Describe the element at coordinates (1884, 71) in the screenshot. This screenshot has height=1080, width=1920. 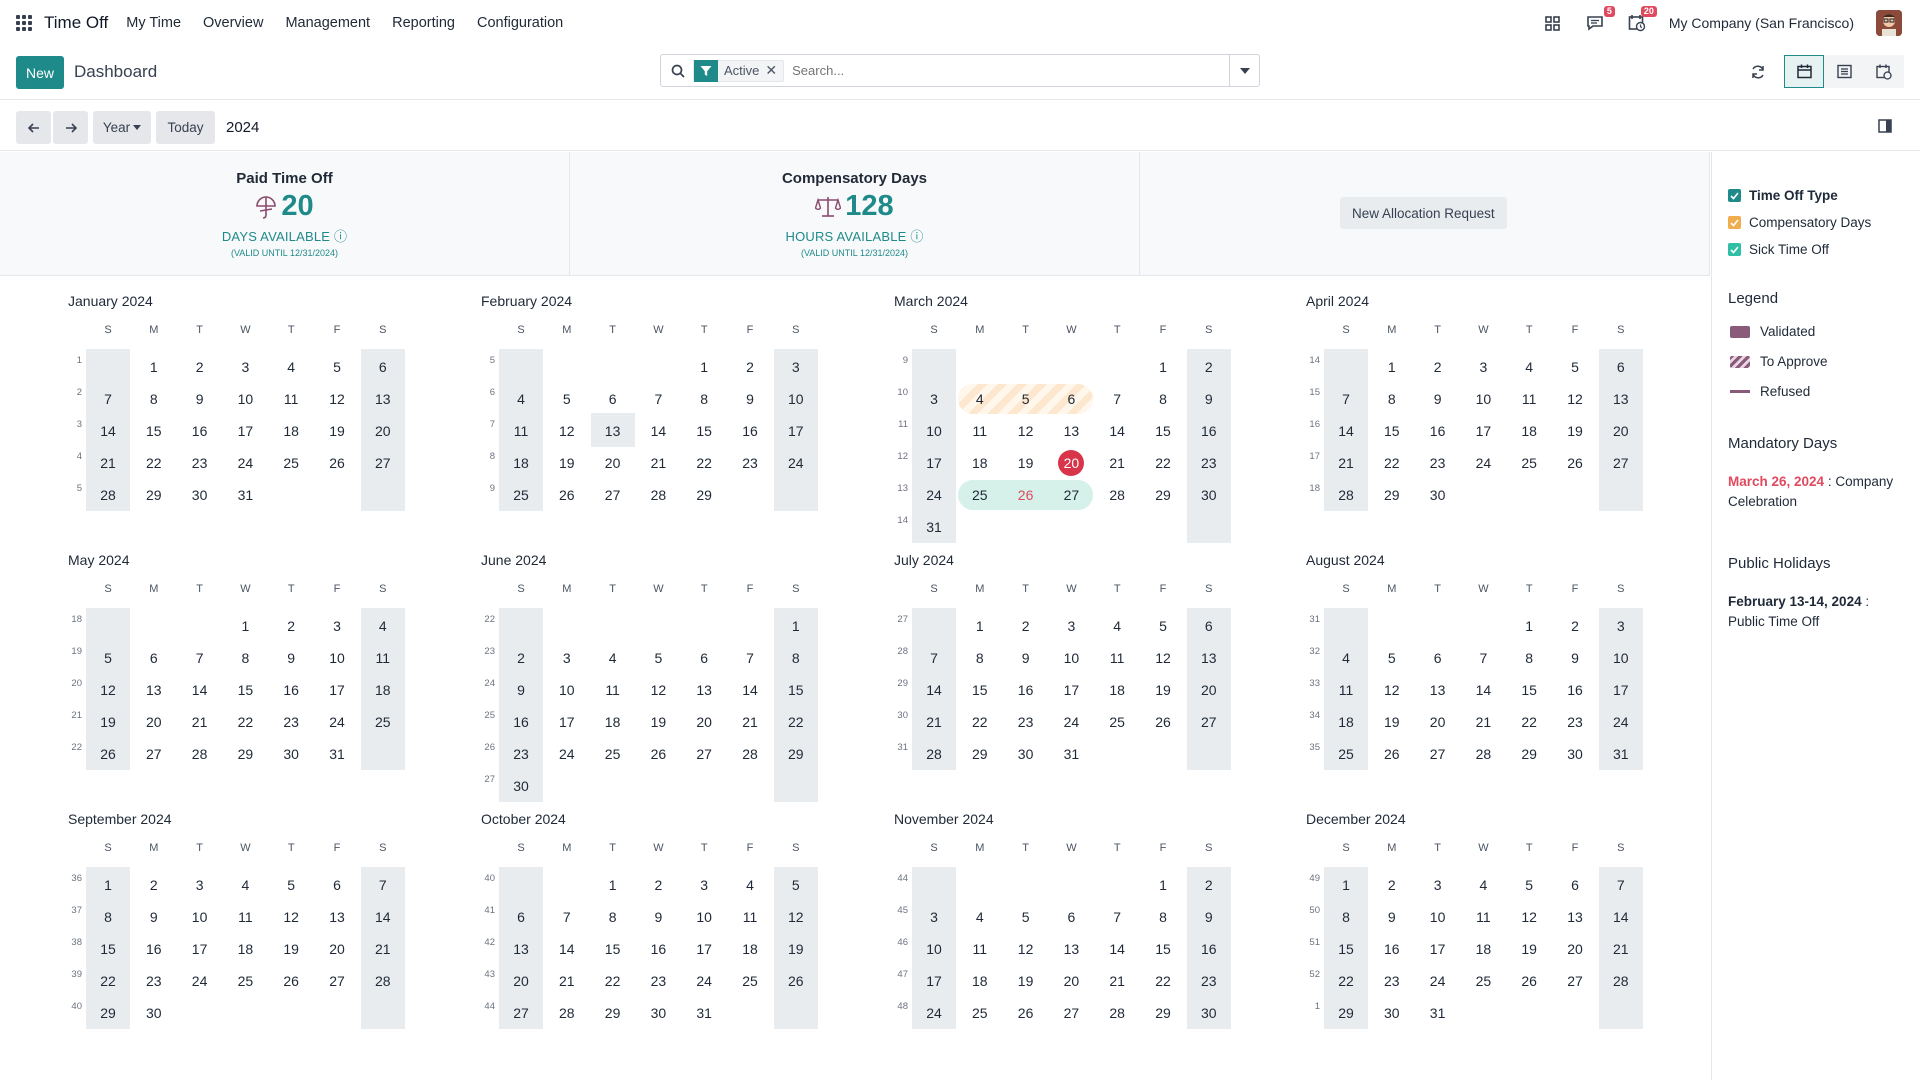
I see `activity-view-button` at that location.